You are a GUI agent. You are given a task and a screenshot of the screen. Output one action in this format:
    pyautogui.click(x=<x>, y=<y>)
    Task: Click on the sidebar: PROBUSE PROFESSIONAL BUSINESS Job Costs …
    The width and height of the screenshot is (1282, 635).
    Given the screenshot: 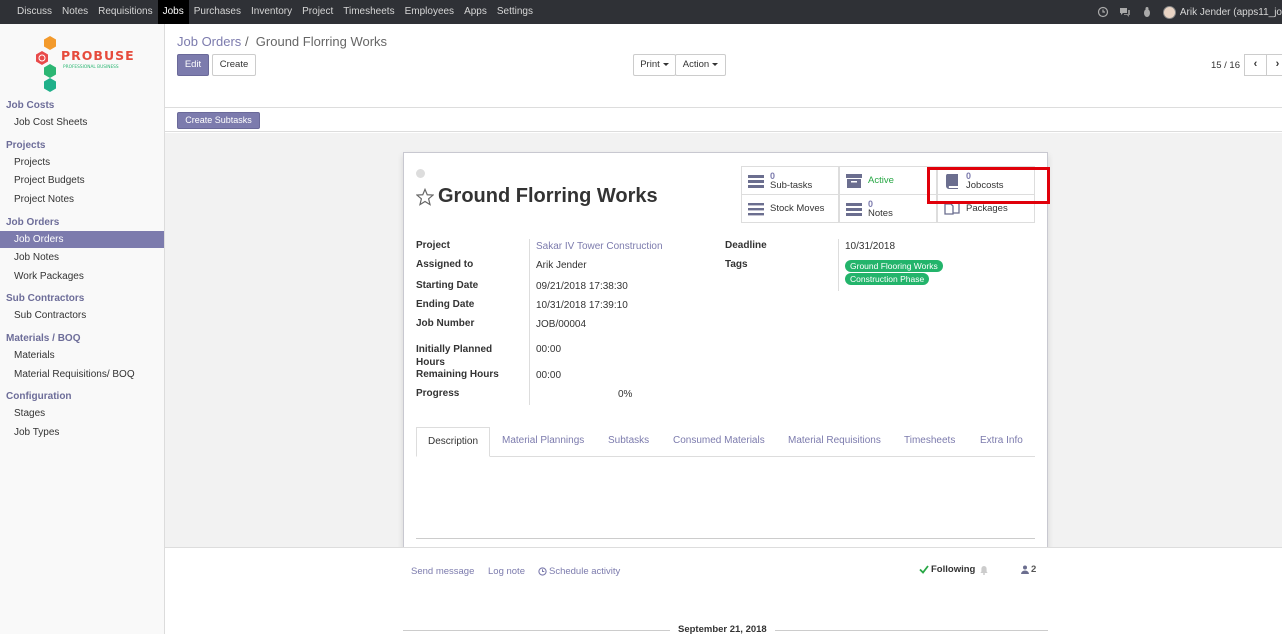 What is the action you would take?
    pyautogui.click(x=82, y=329)
    